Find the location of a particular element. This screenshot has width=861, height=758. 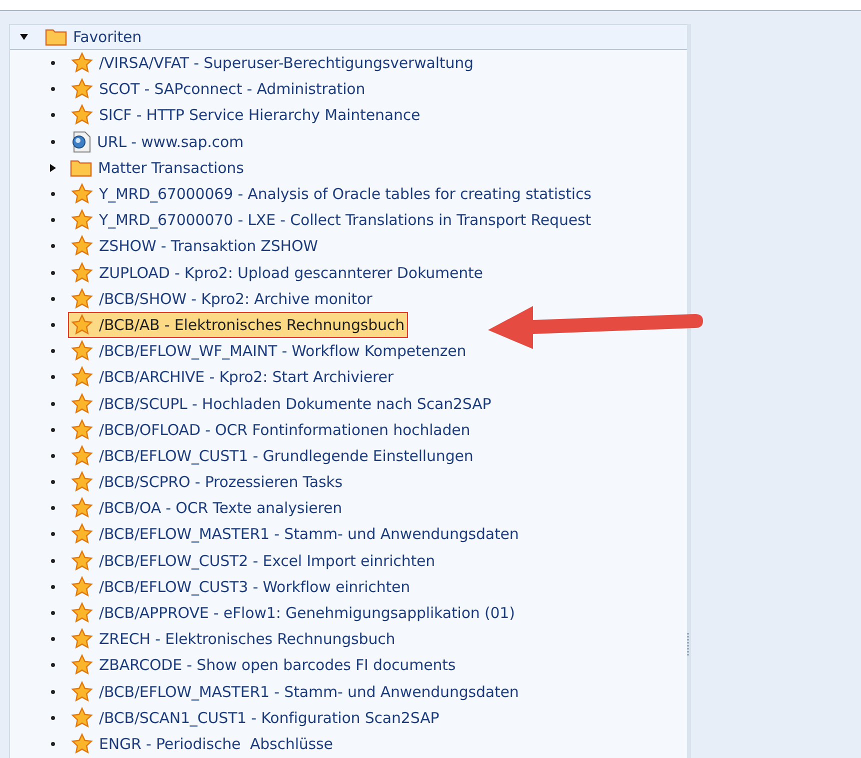

tree-item: Y_MRD_67000069 - Analysis of Oracle tables for creating statistics is located at coordinates (332, 194).